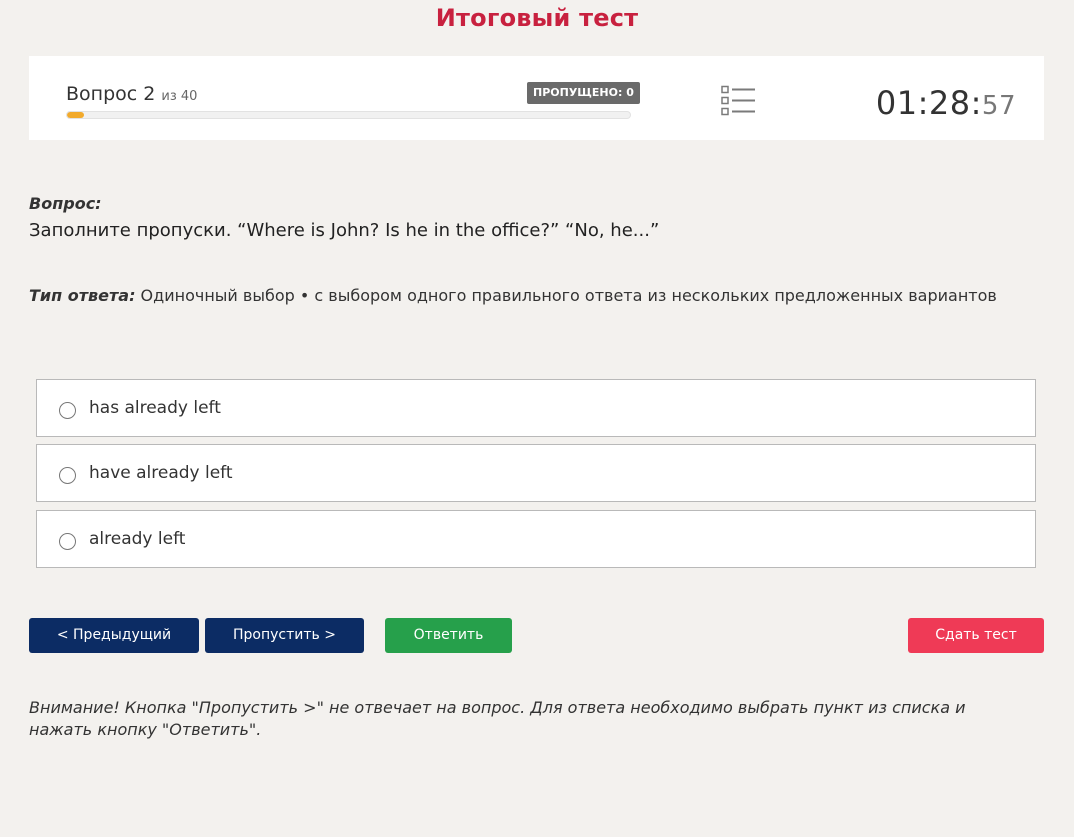  I want to click on list-icon, so click(739, 101).